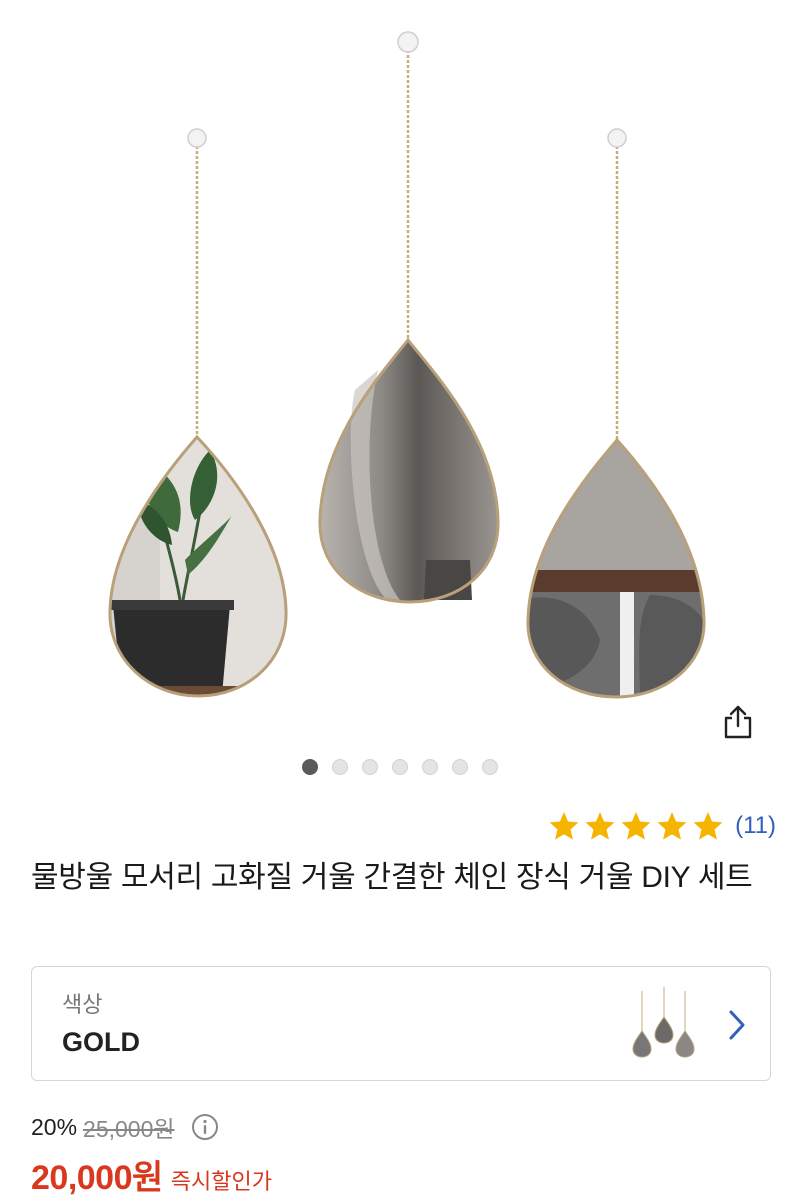 Image resolution: width=800 pixels, height=1200 pixels. Describe the element at coordinates (737, 1025) in the screenshot. I see `chevron-right-icon` at that location.